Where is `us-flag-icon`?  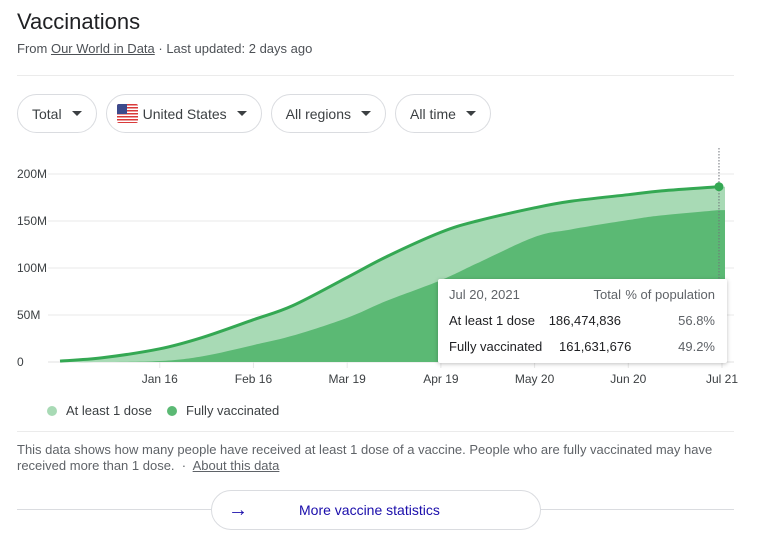 us-flag-icon is located at coordinates (127, 113).